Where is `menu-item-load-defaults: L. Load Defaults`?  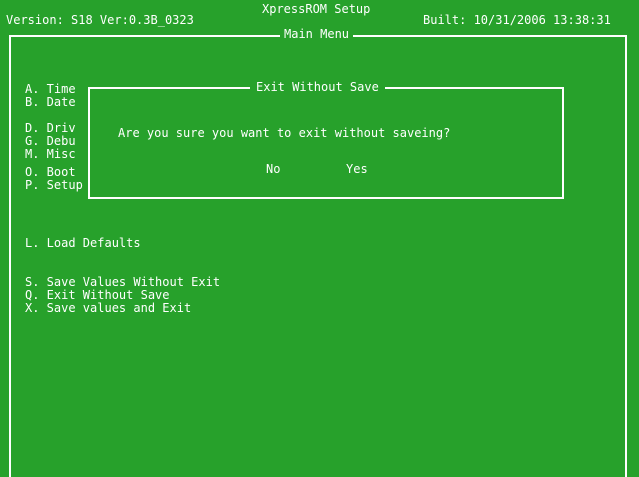 menu-item-load-defaults: L. Load Defaults is located at coordinates (83, 243).